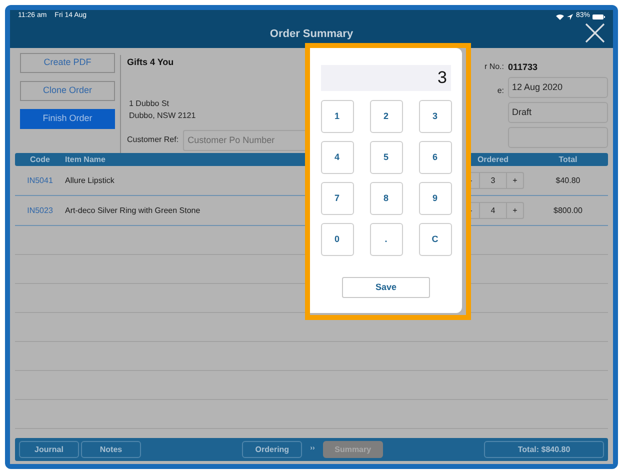 The height and width of the screenshot is (473, 623). I want to click on item-name: Allure Lipstick, so click(90, 180).